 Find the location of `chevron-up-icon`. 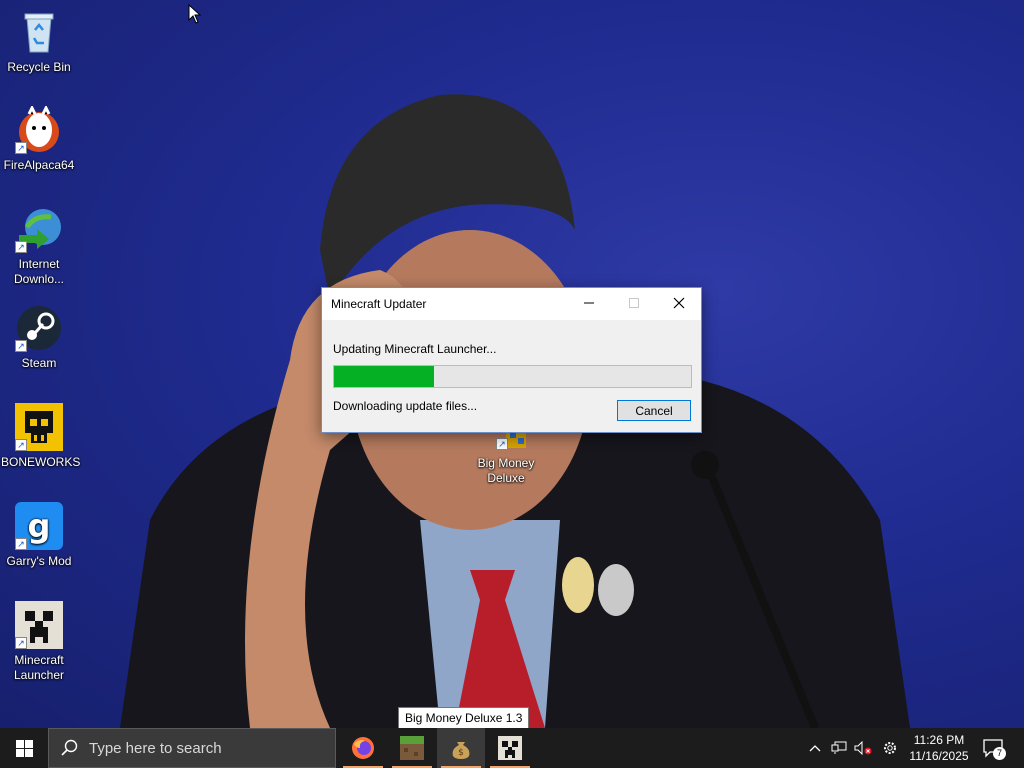

chevron-up-icon is located at coordinates (815, 748).